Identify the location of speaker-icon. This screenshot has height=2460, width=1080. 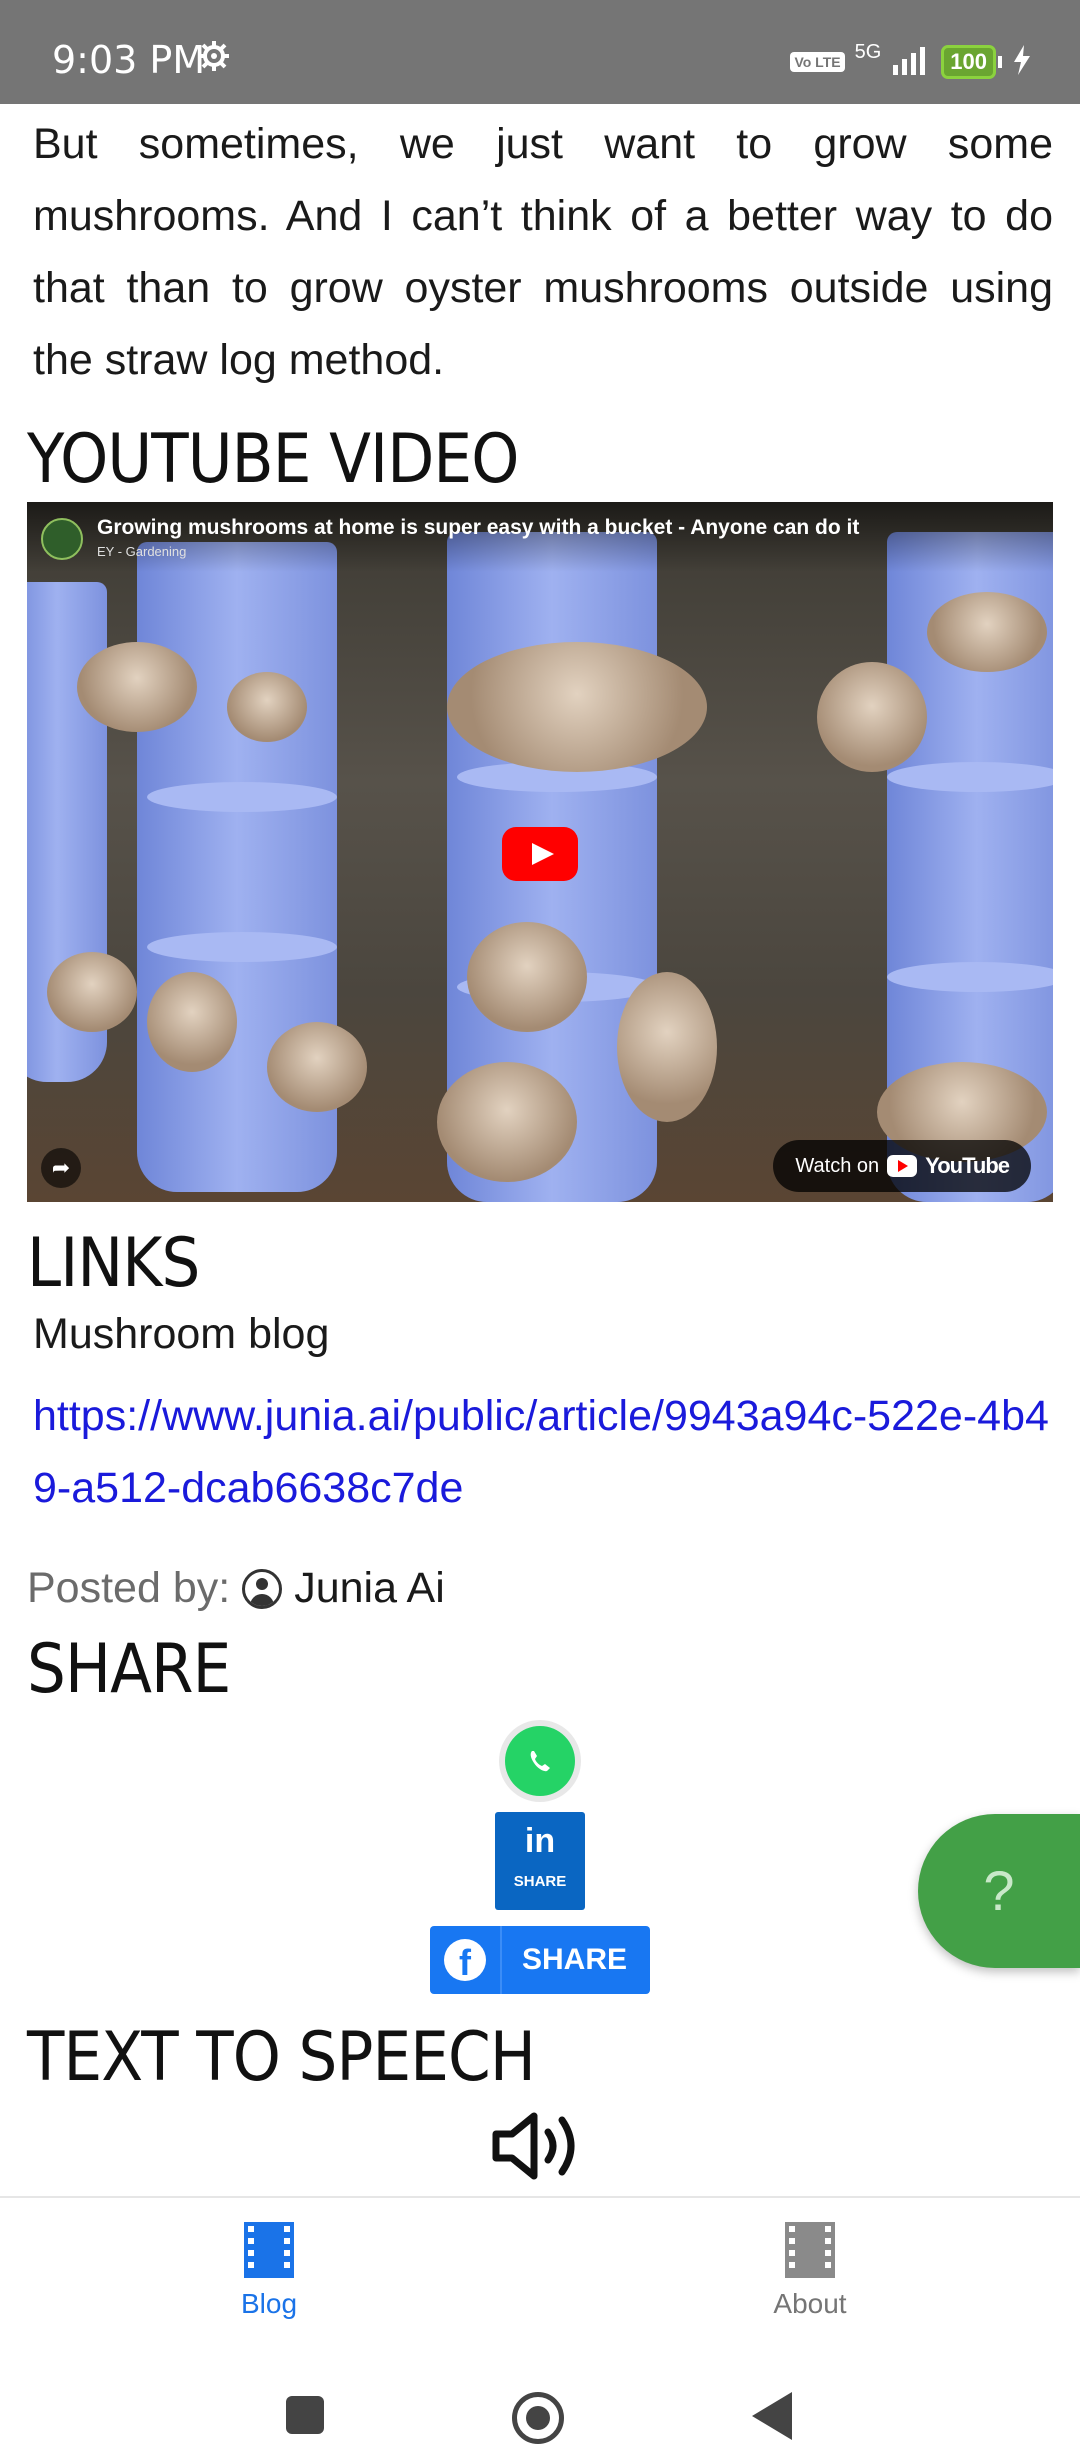
(540, 2148).